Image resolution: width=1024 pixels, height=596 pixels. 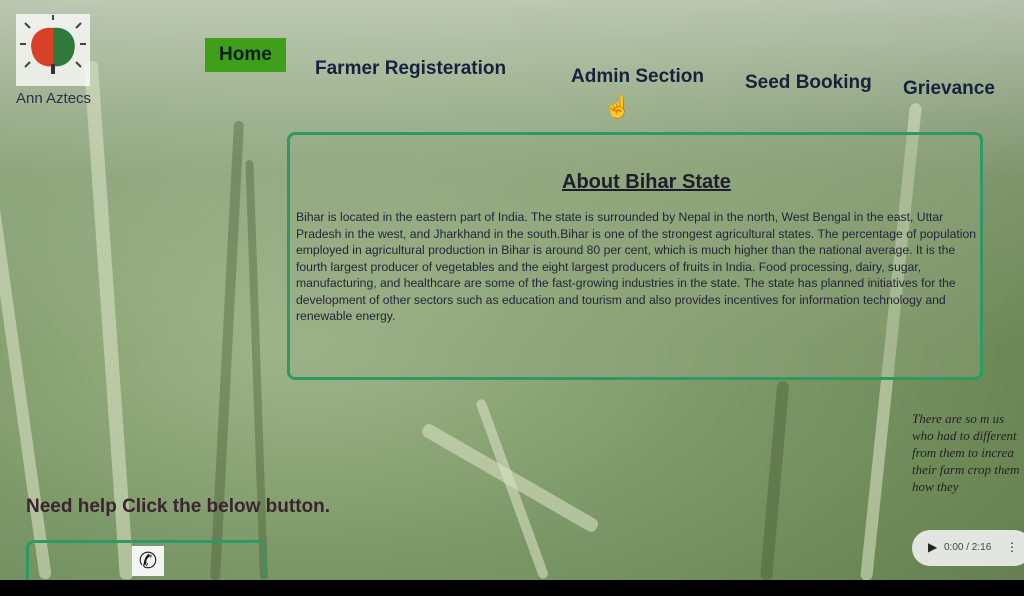 What do you see at coordinates (512, 588) in the screenshot?
I see `bottom-bar` at bounding box center [512, 588].